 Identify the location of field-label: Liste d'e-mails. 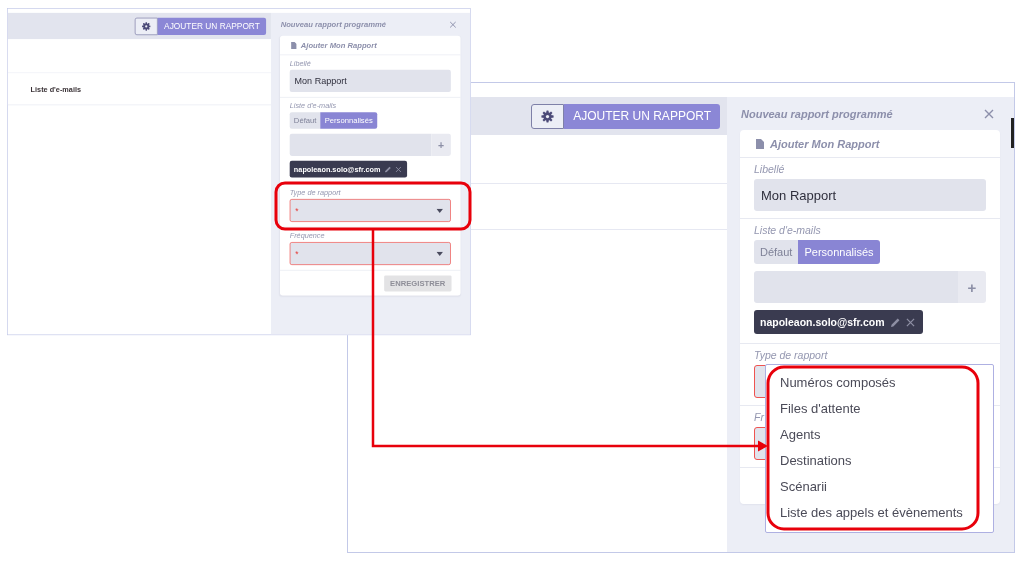
(787, 230).